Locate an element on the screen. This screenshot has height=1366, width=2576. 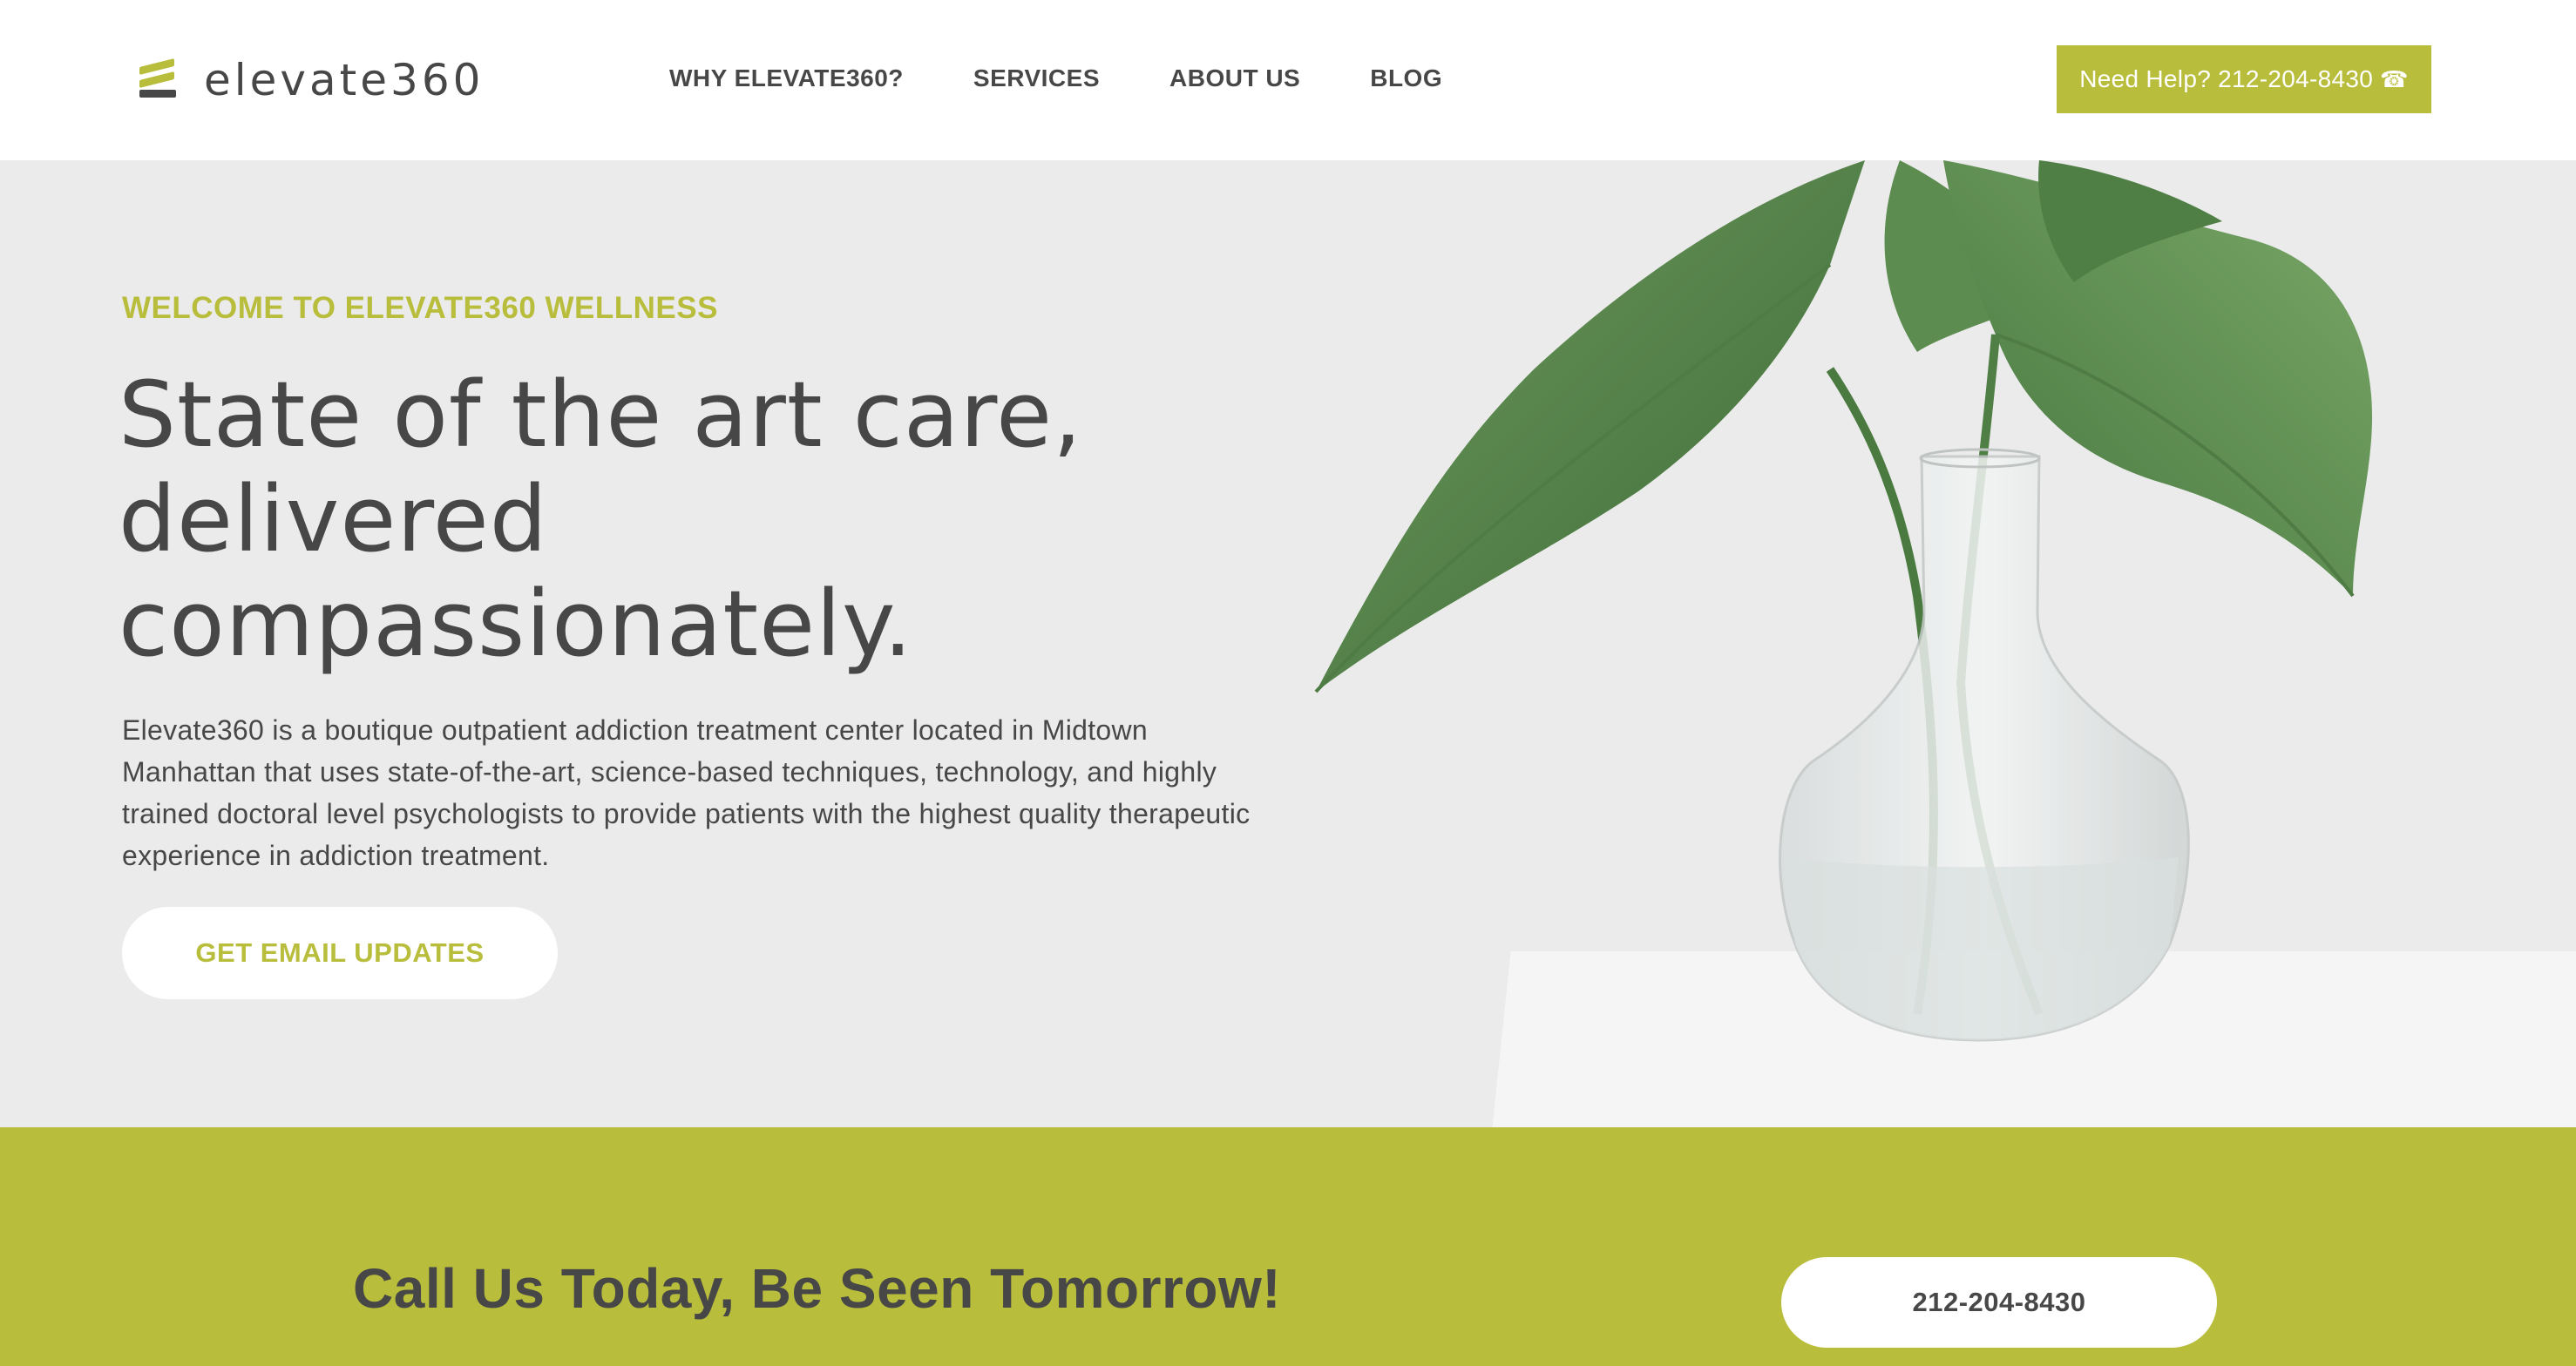
logo-mark-icon is located at coordinates (159, 78).